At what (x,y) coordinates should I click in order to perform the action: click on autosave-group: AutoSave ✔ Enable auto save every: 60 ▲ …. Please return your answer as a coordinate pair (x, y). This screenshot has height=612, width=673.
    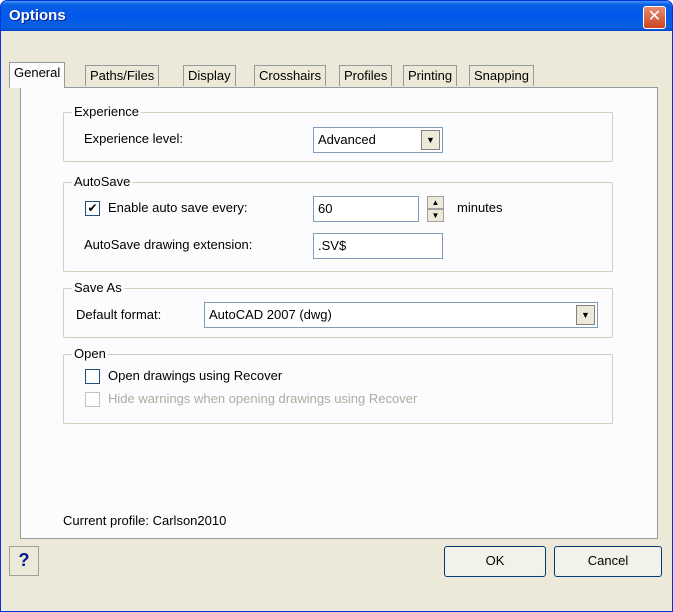
    Looking at the image, I should click on (338, 223).